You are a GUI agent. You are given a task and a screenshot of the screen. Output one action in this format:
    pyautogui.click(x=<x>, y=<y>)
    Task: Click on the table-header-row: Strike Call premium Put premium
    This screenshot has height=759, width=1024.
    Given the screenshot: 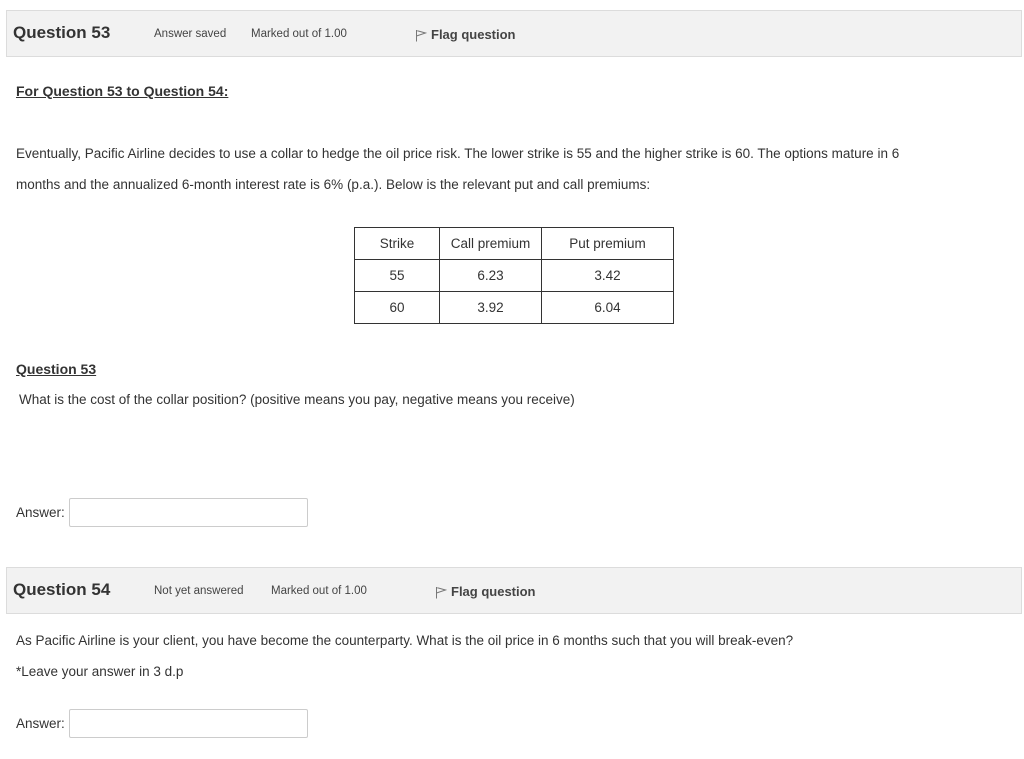 What is the action you would take?
    pyautogui.click(x=514, y=243)
    